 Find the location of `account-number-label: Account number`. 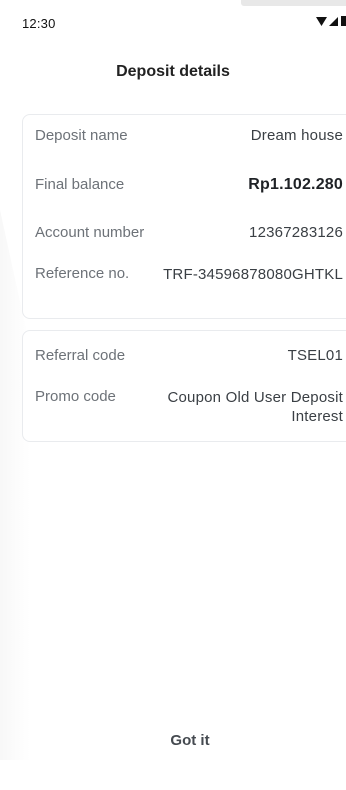

account-number-label: Account number is located at coordinates (90, 232).